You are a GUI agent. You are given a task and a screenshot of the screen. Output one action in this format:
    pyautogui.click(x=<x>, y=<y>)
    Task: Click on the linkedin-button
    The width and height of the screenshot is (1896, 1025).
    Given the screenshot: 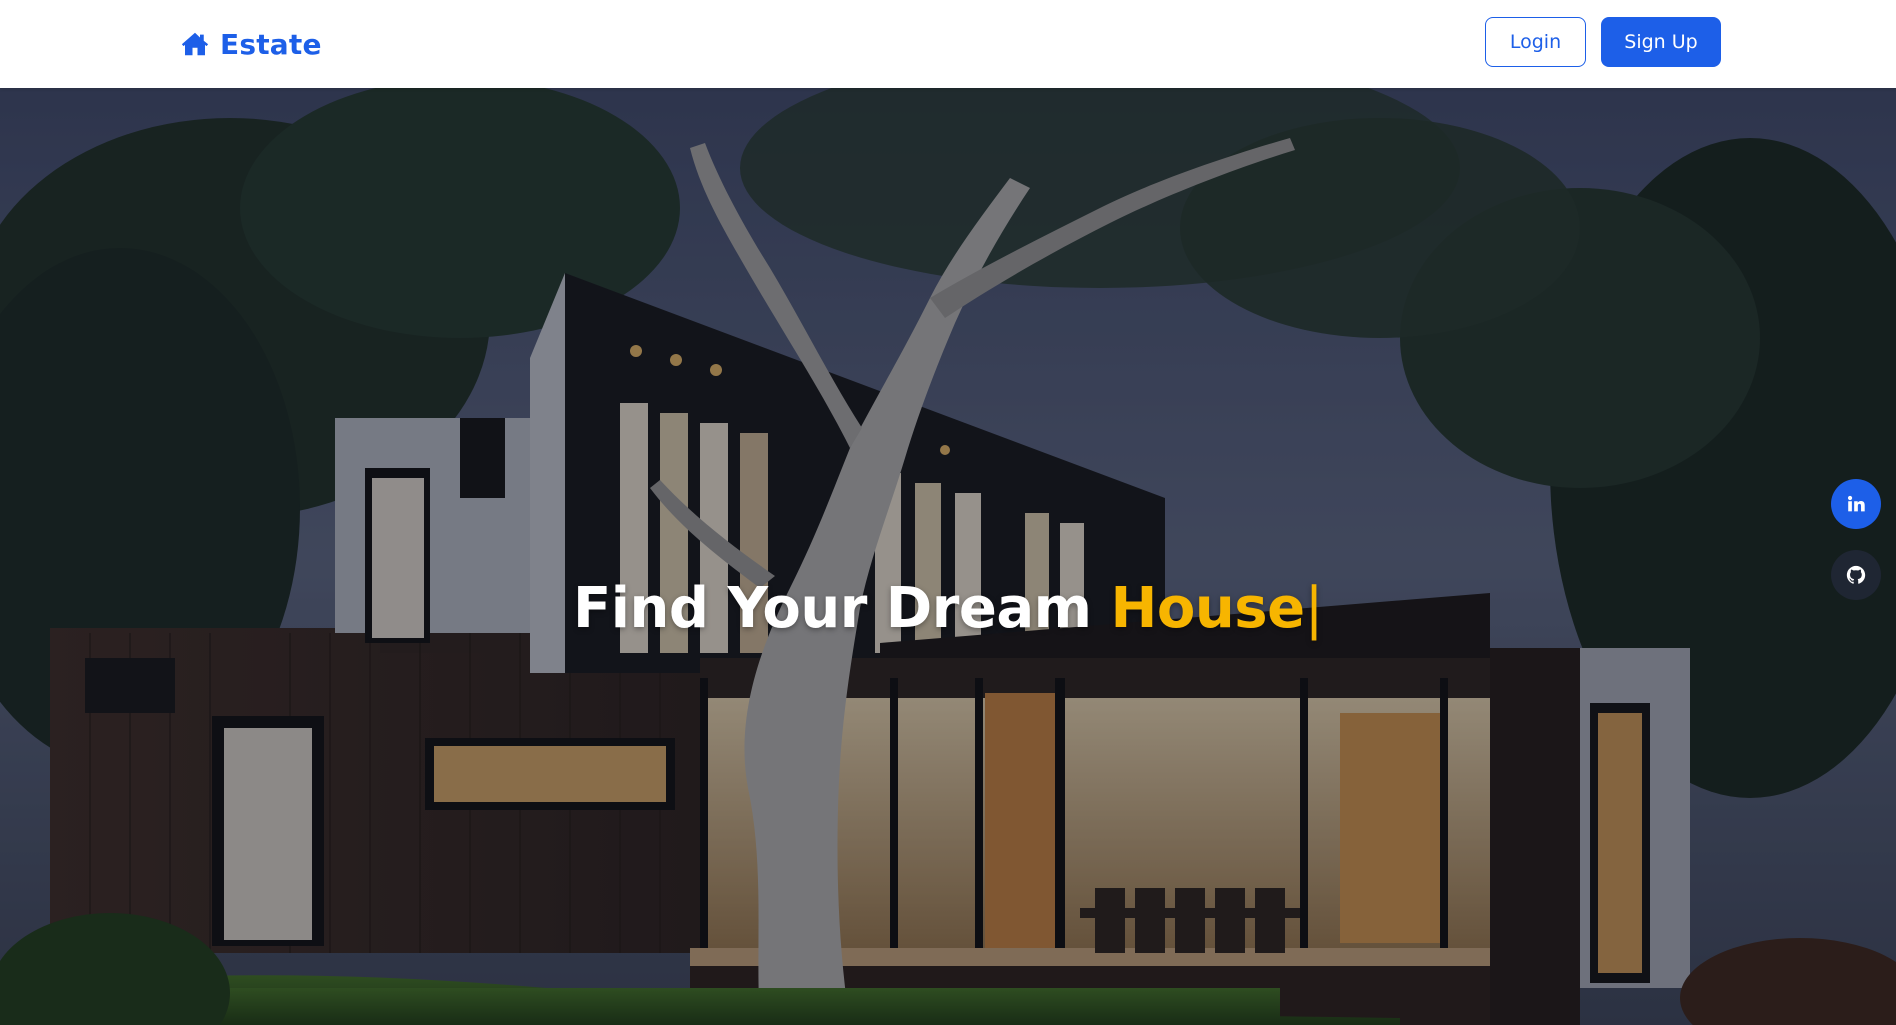 What is the action you would take?
    pyautogui.click(x=1856, y=504)
    